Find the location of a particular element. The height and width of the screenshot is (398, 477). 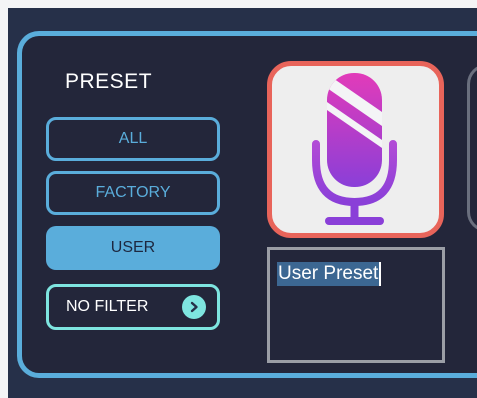

next-preset-tile is located at coordinates (472, 148).